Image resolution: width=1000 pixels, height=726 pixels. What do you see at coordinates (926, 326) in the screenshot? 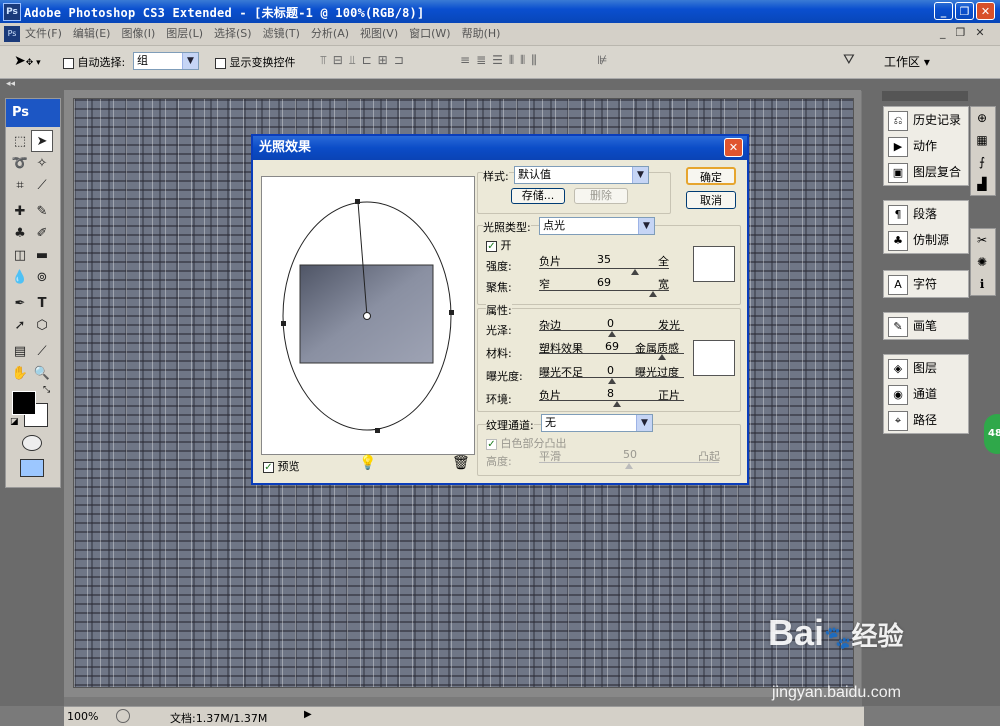
I see `panel-brushes: ✎ 画笔` at bounding box center [926, 326].